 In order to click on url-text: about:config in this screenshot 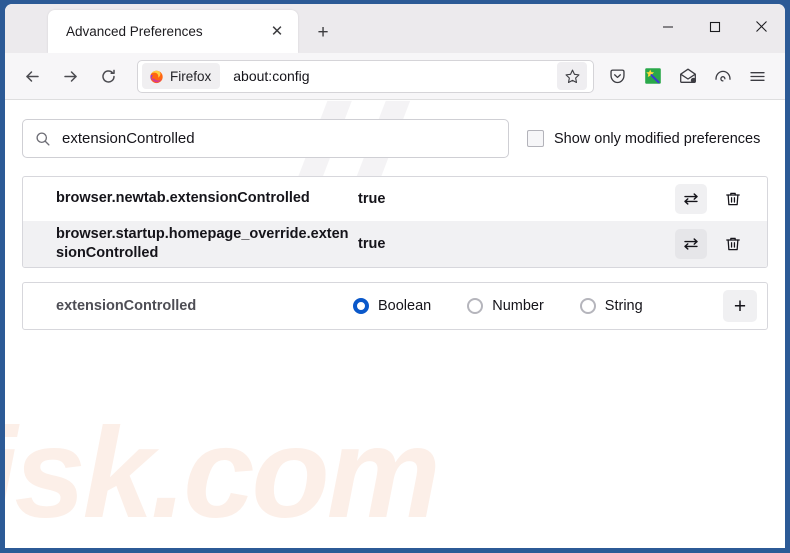, I will do `click(395, 76)`.